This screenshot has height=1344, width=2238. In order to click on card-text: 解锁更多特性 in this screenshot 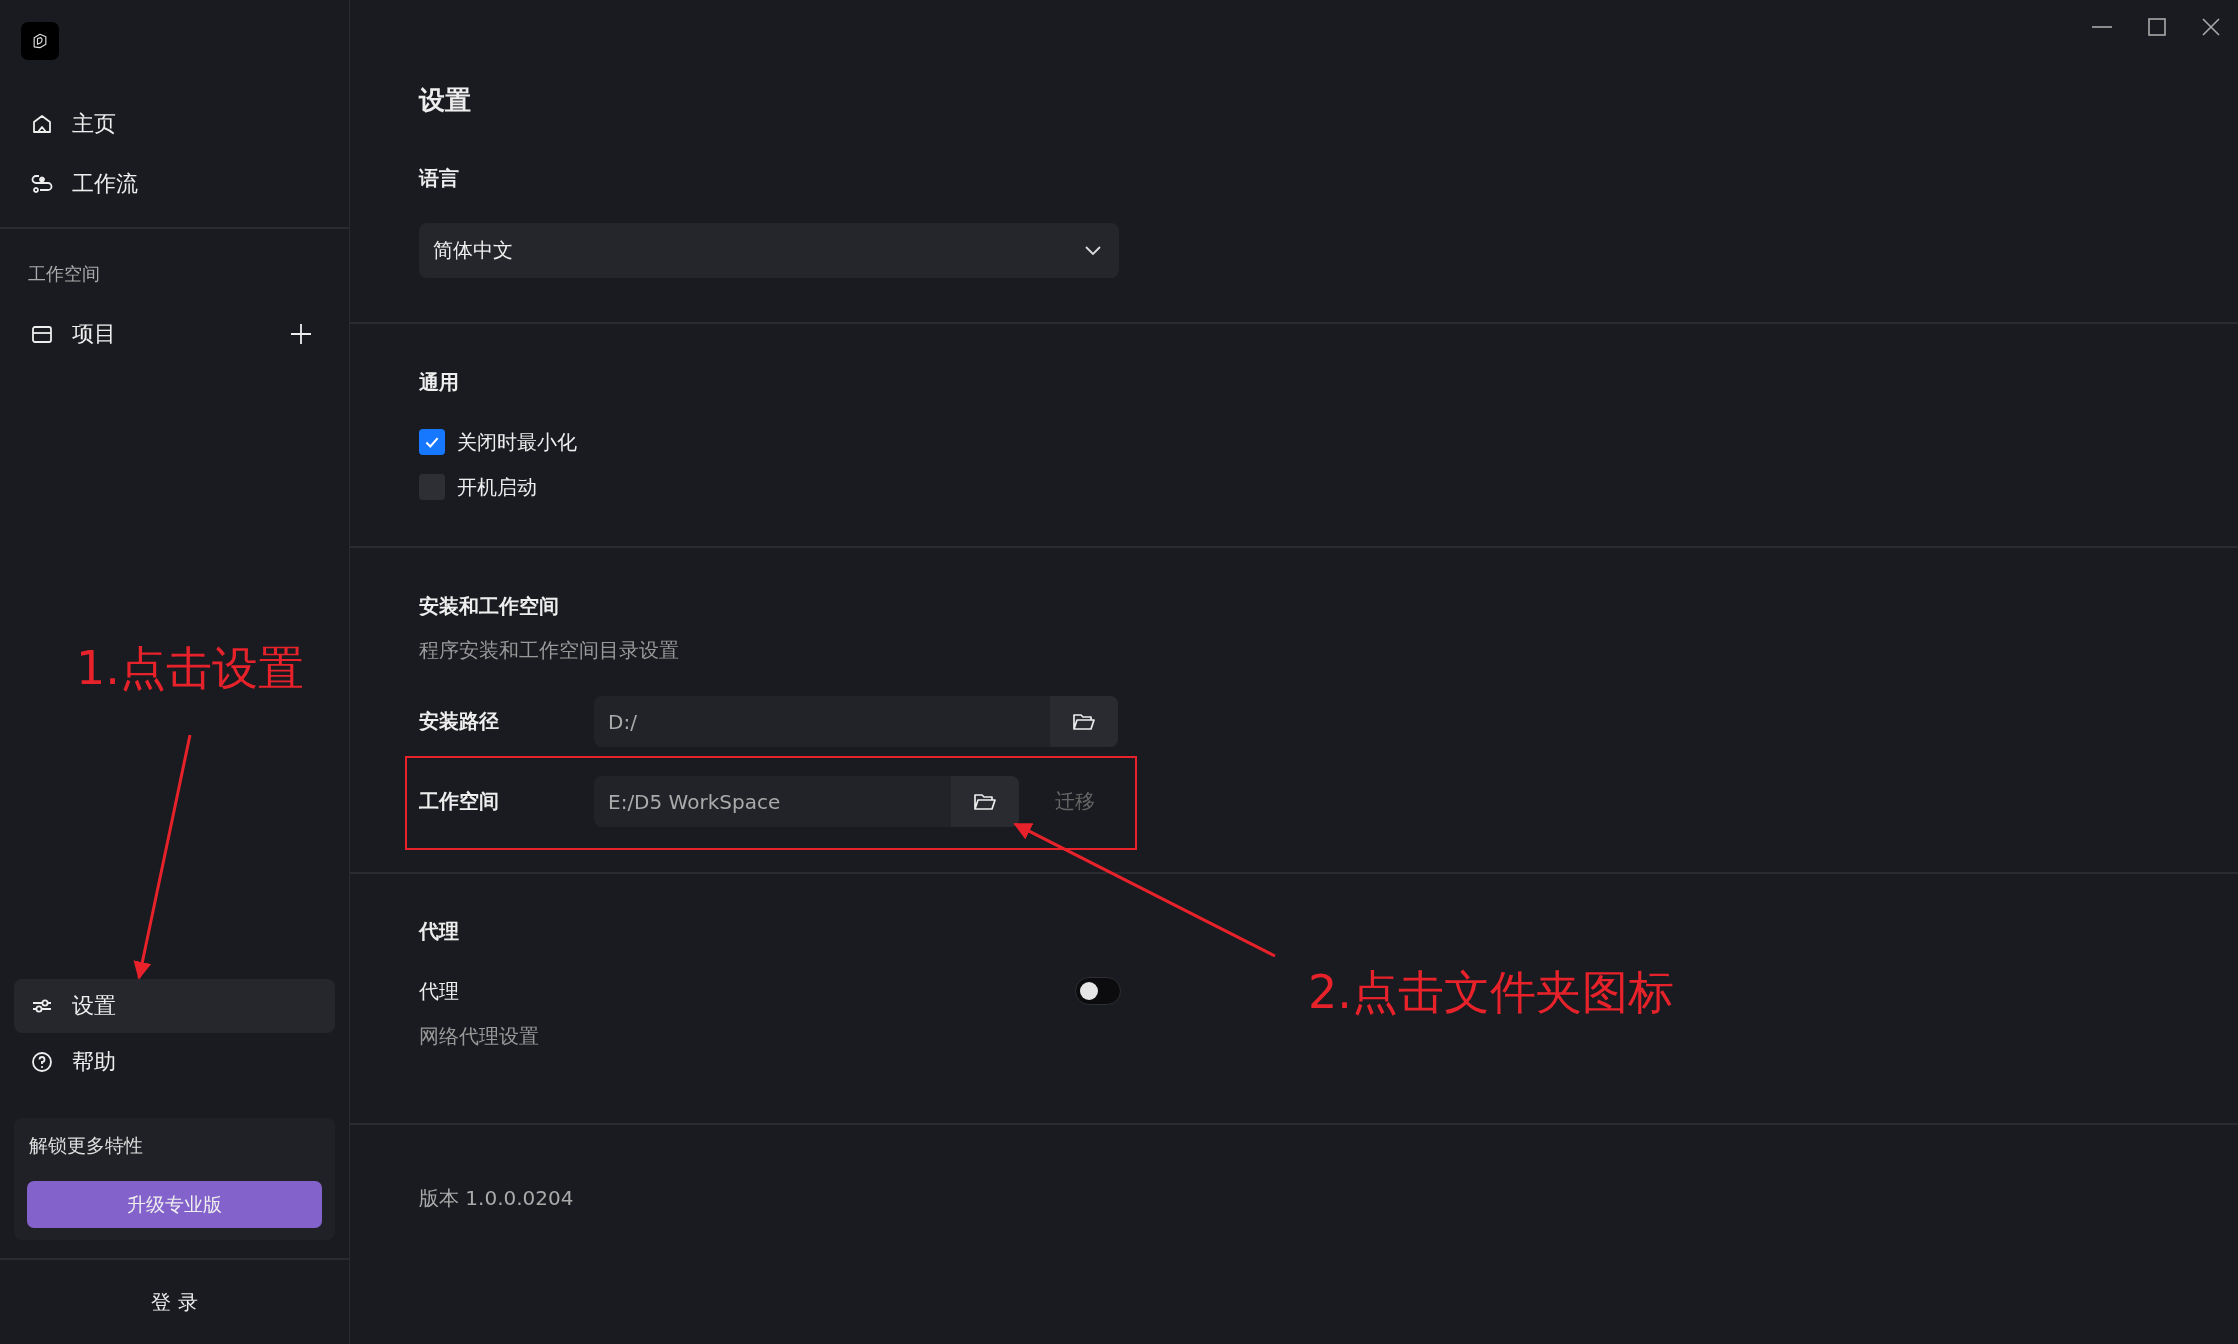, I will do `click(86, 1145)`.